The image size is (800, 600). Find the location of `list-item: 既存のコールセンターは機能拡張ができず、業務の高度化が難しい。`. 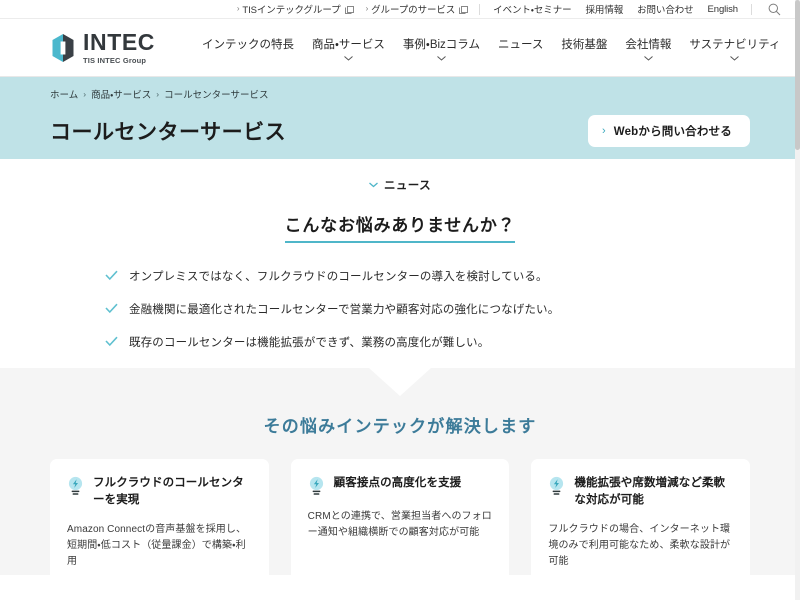

list-item: 既存のコールセンターは機能拡張ができず、業務の高度化が難しい。 is located at coordinates (427, 343).